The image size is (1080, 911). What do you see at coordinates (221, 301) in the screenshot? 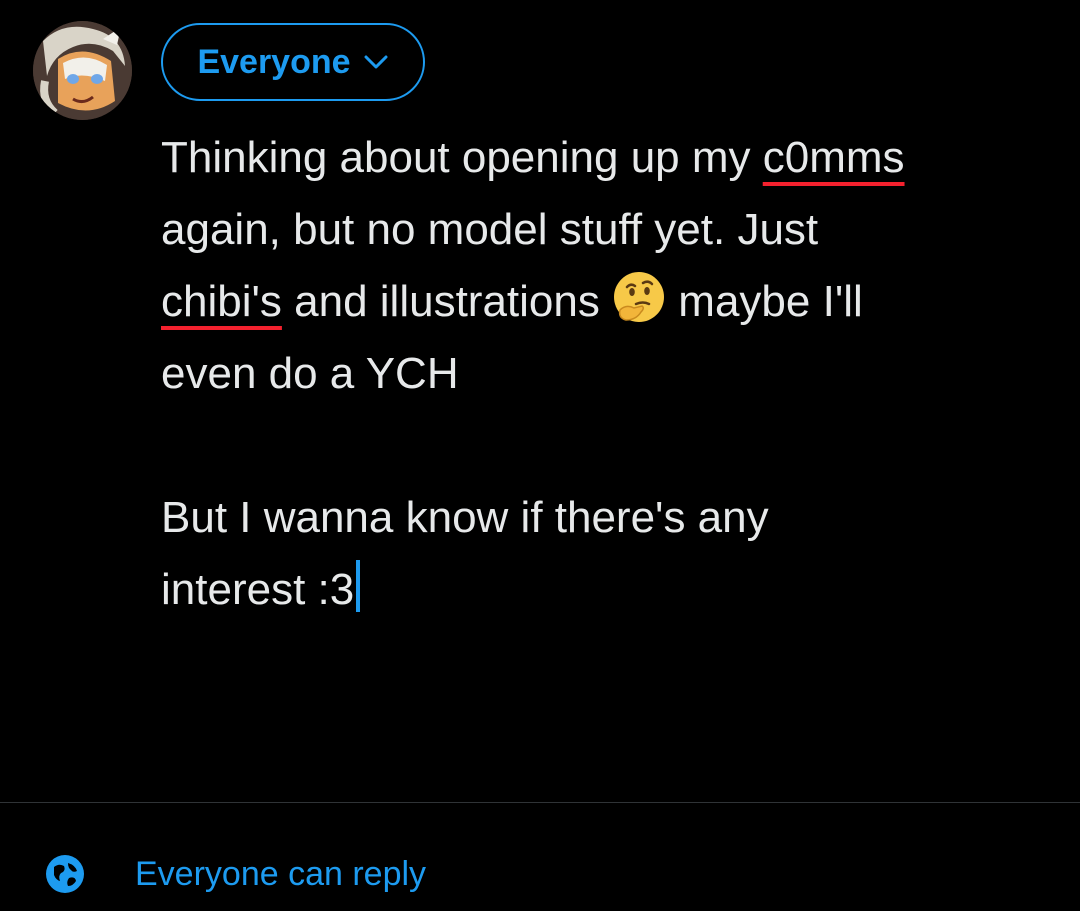
I see `misspelled-word: chibi's` at bounding box center [221, 301].